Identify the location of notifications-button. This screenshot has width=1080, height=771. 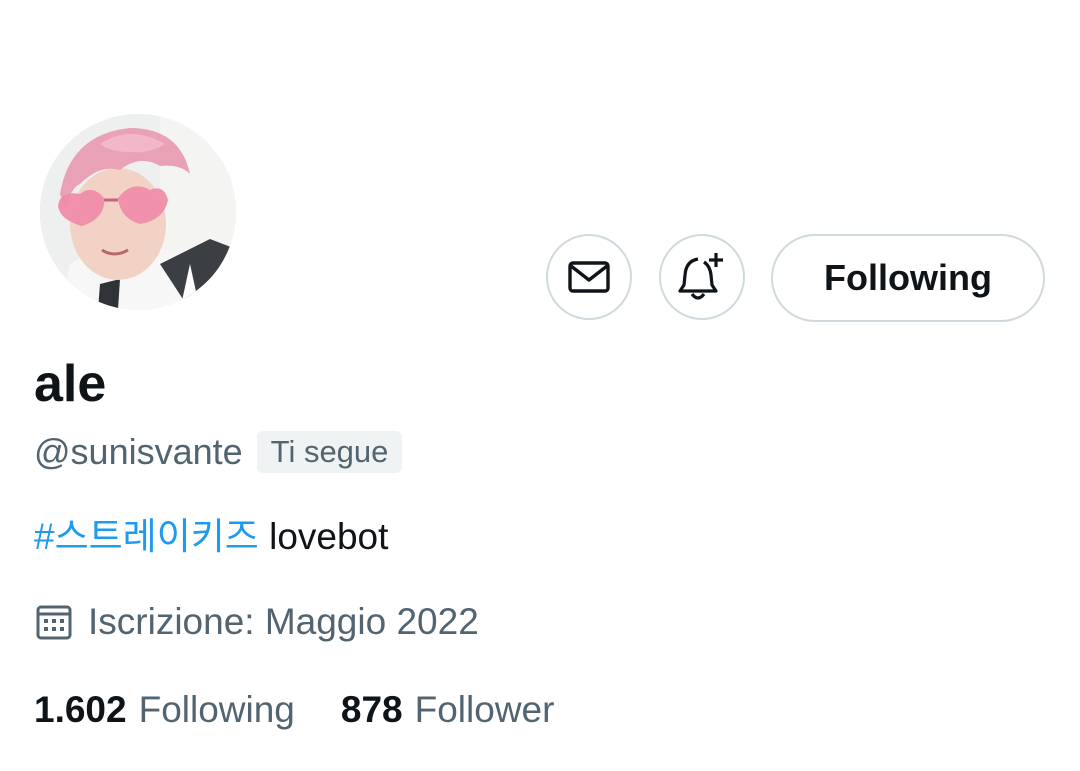
(702, 277).